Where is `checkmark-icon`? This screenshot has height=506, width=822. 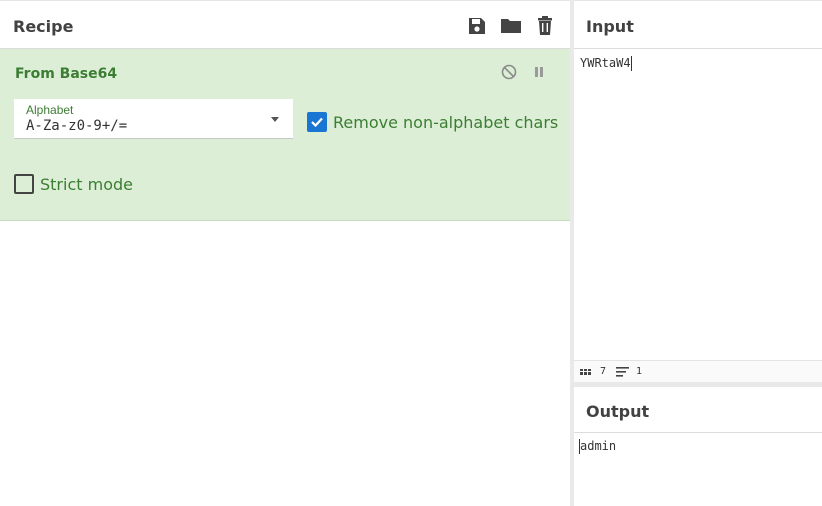 checkmark-icon is located at coordinates (317, 122).